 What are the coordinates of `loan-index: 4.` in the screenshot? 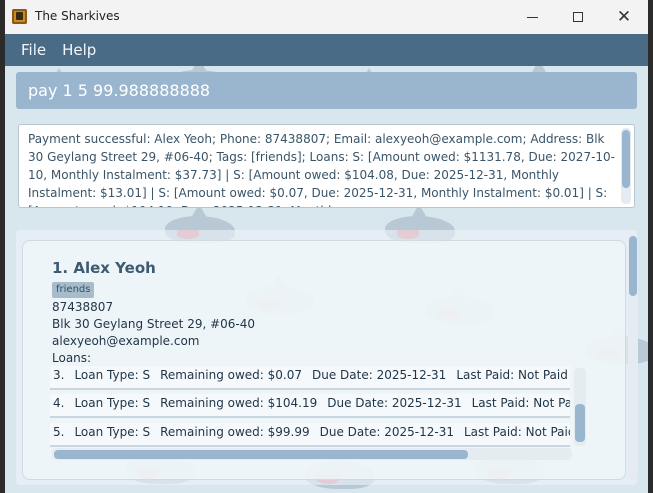 It's located at (59, 403).